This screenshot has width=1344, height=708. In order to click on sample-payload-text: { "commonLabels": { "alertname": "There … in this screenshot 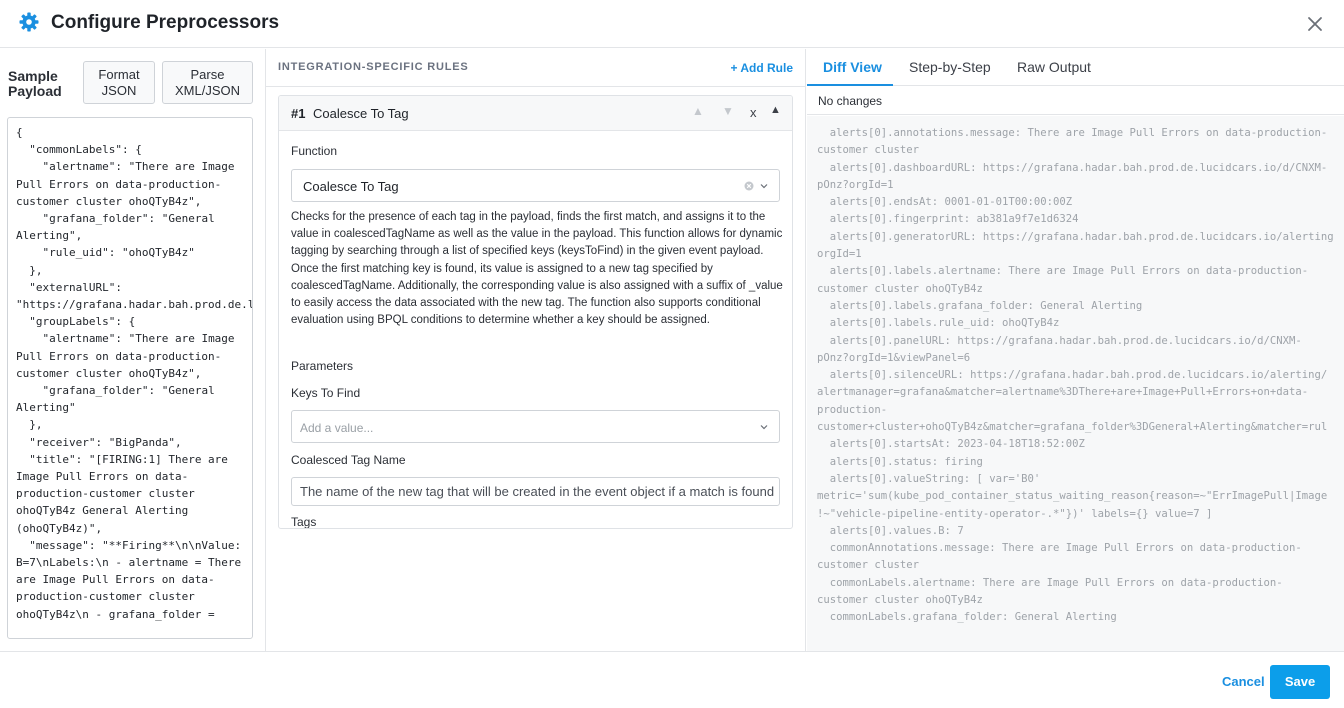, I will do `click(134, 373)`.